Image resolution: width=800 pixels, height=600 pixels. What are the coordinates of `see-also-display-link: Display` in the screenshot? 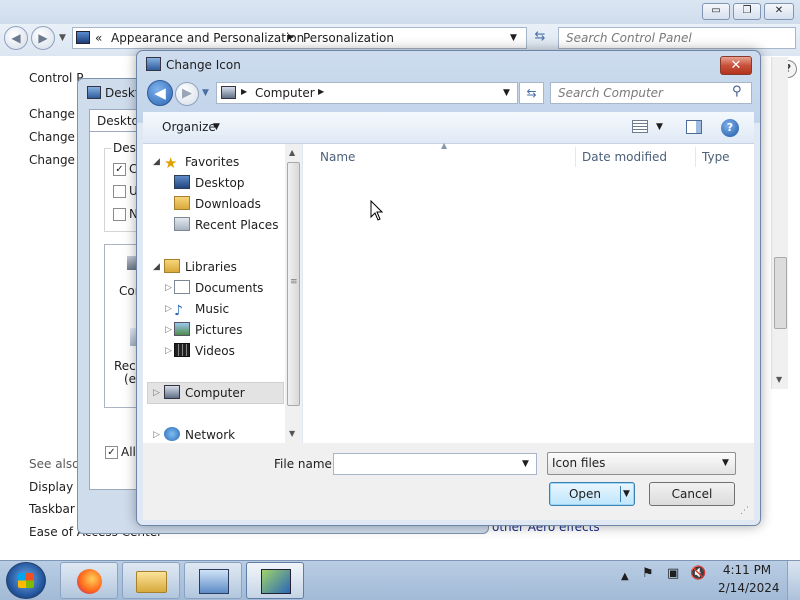 It's located at (51, 487).